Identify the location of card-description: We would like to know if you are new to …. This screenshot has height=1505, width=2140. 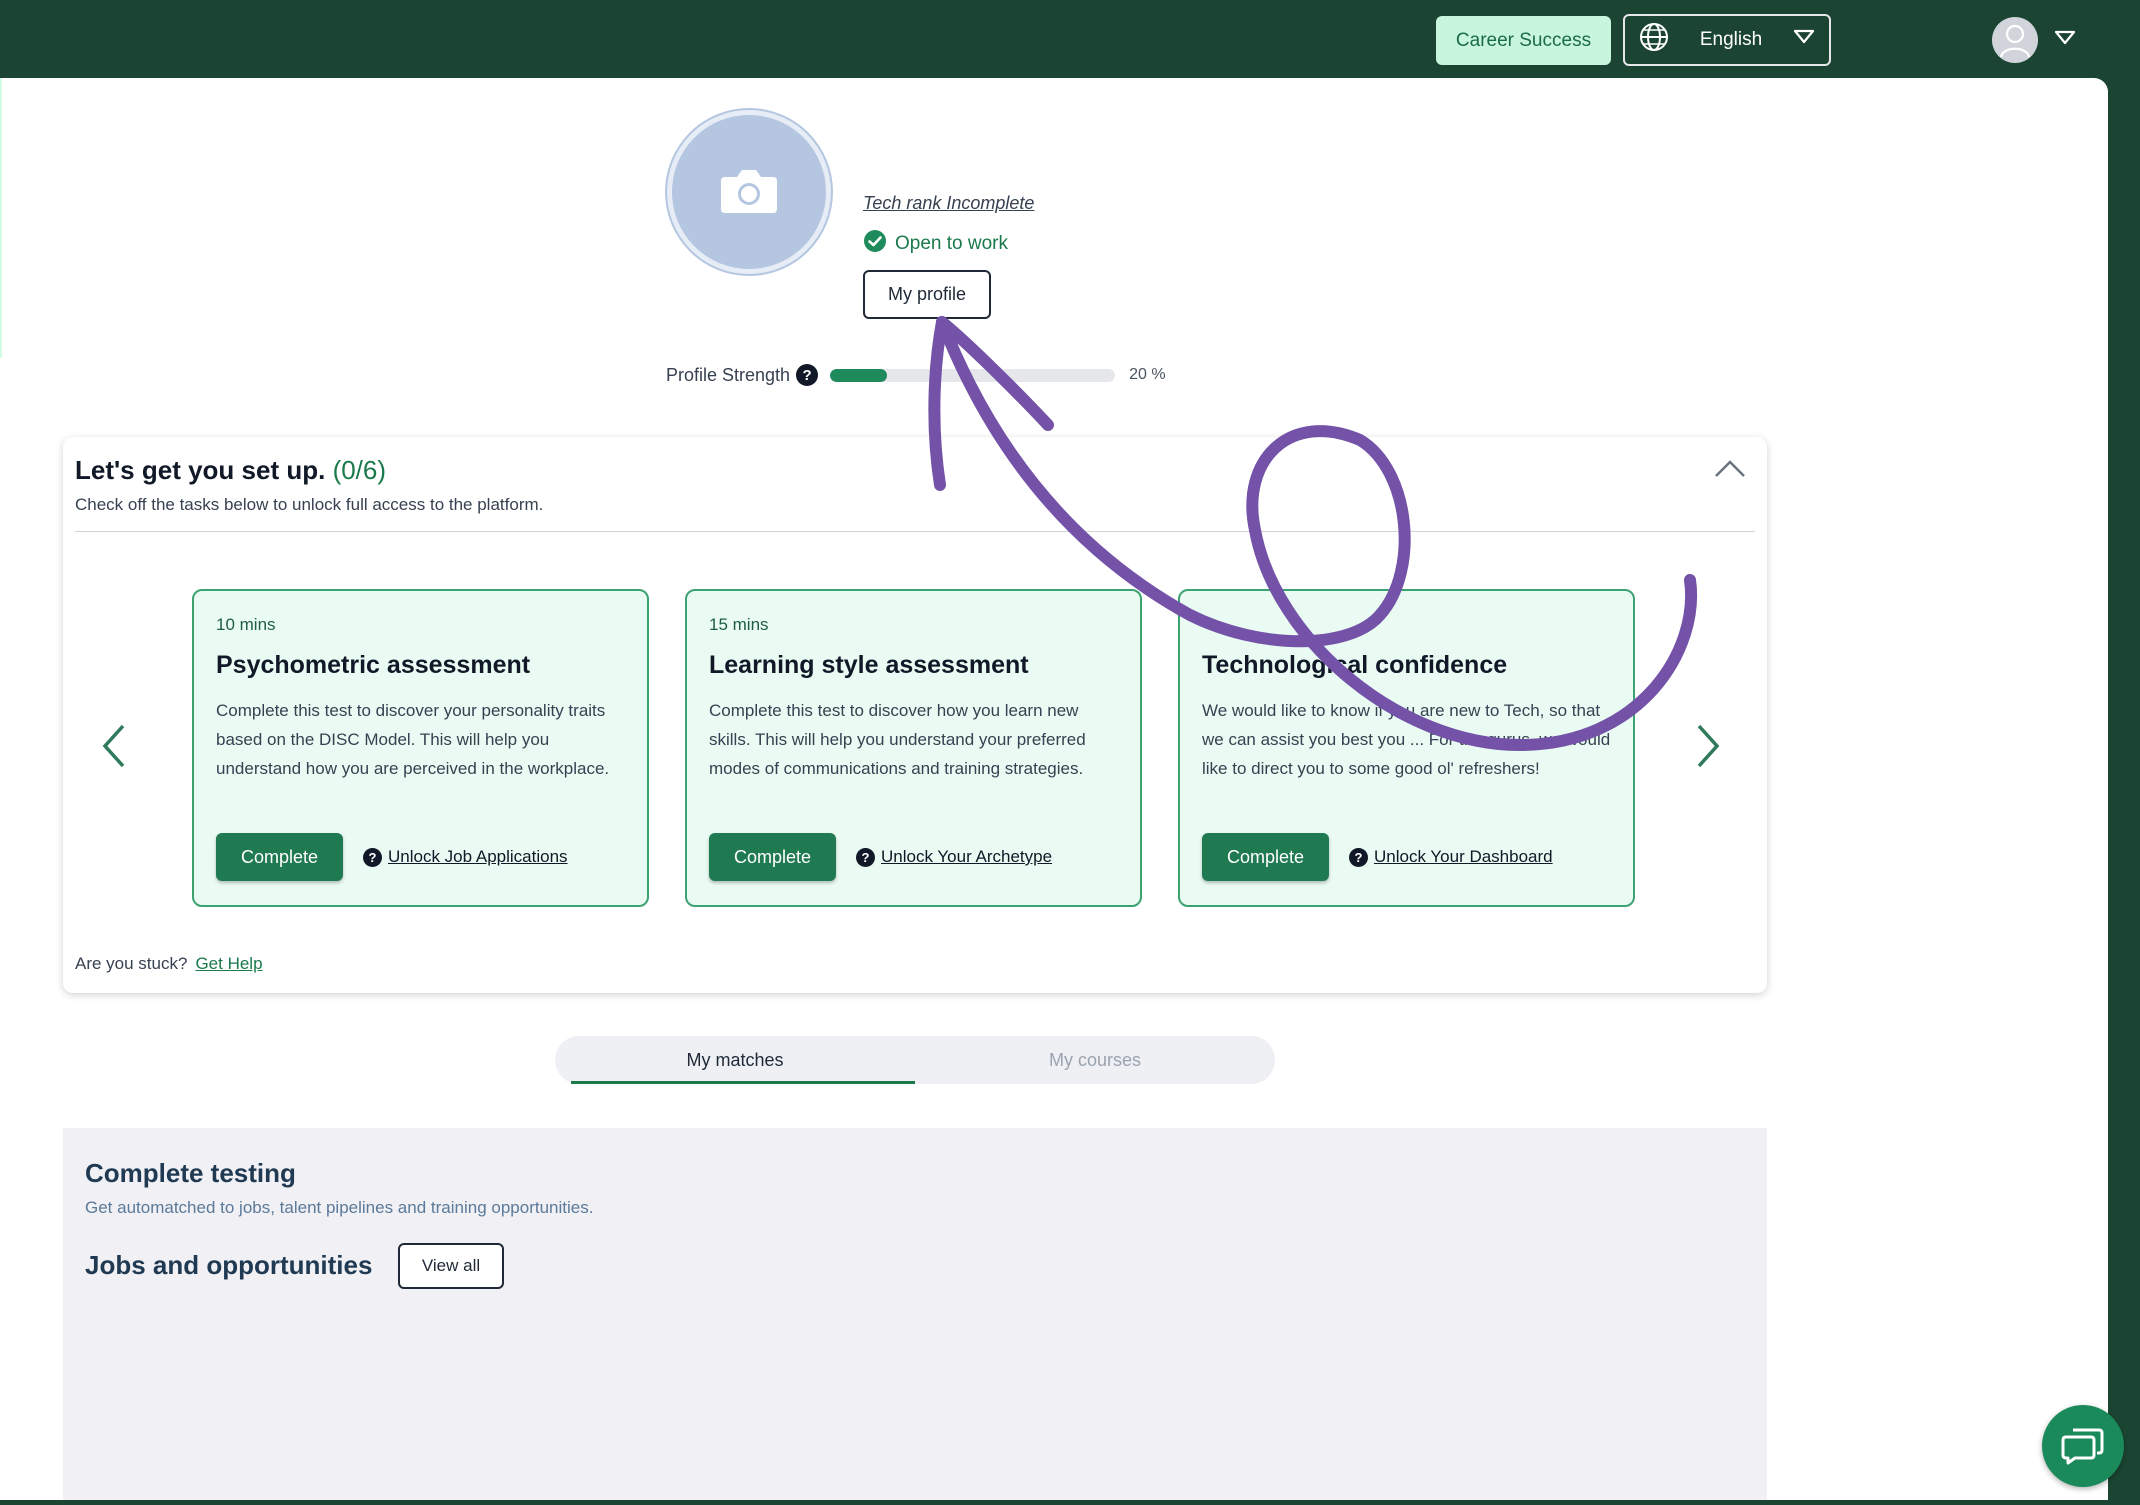
(1406, 739).